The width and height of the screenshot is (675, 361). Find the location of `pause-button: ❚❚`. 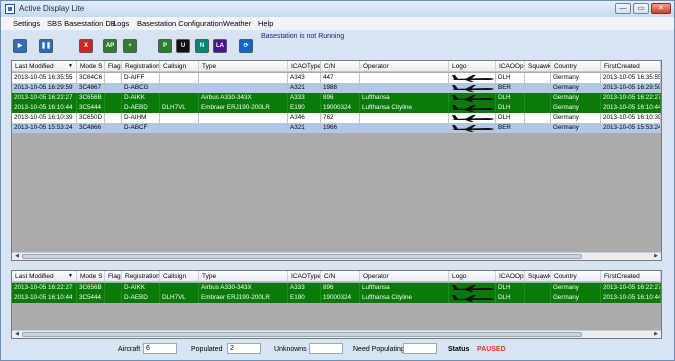

pause-button: ❚❚ is located at coordinates (46, 46).